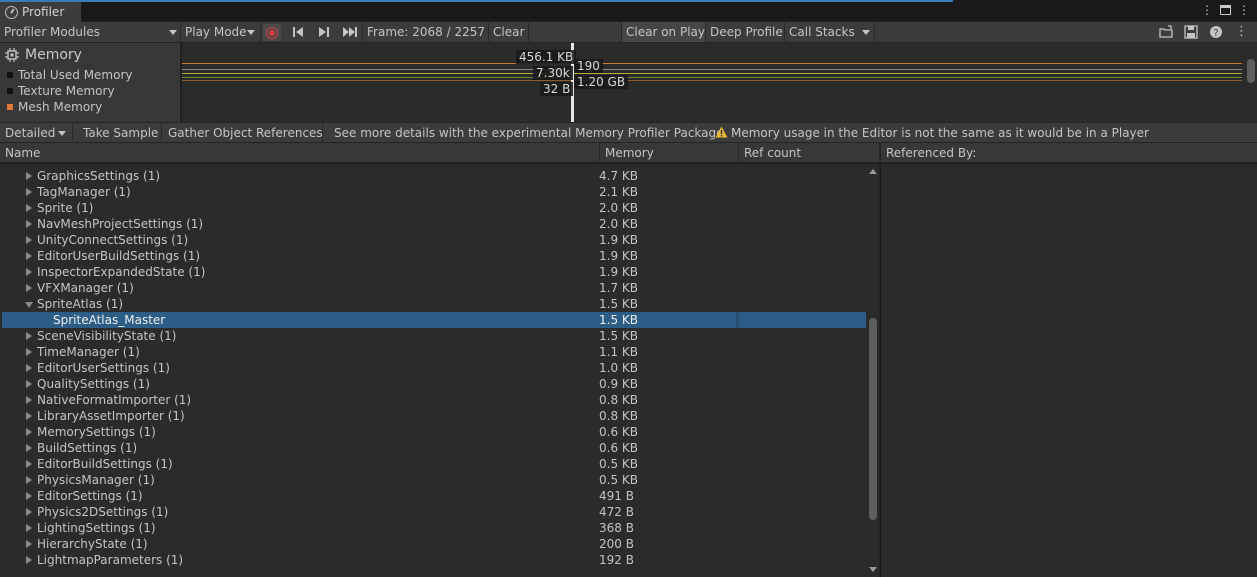  What do you see at coordinates (433, 288) in the screenshot?
I see `table-row: VFXManager (1) 1.7 KB` at bounding box center [433, 288].